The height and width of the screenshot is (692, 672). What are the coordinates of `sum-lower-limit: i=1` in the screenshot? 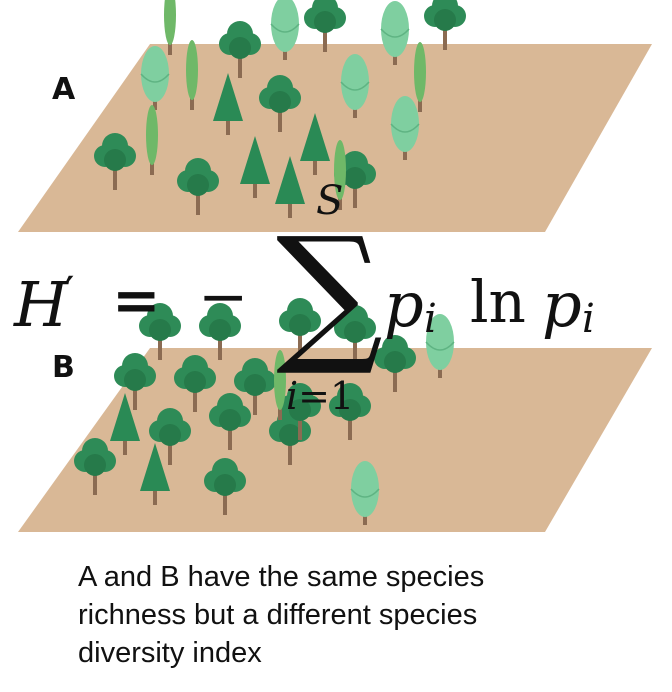 It's located at (320, 396).